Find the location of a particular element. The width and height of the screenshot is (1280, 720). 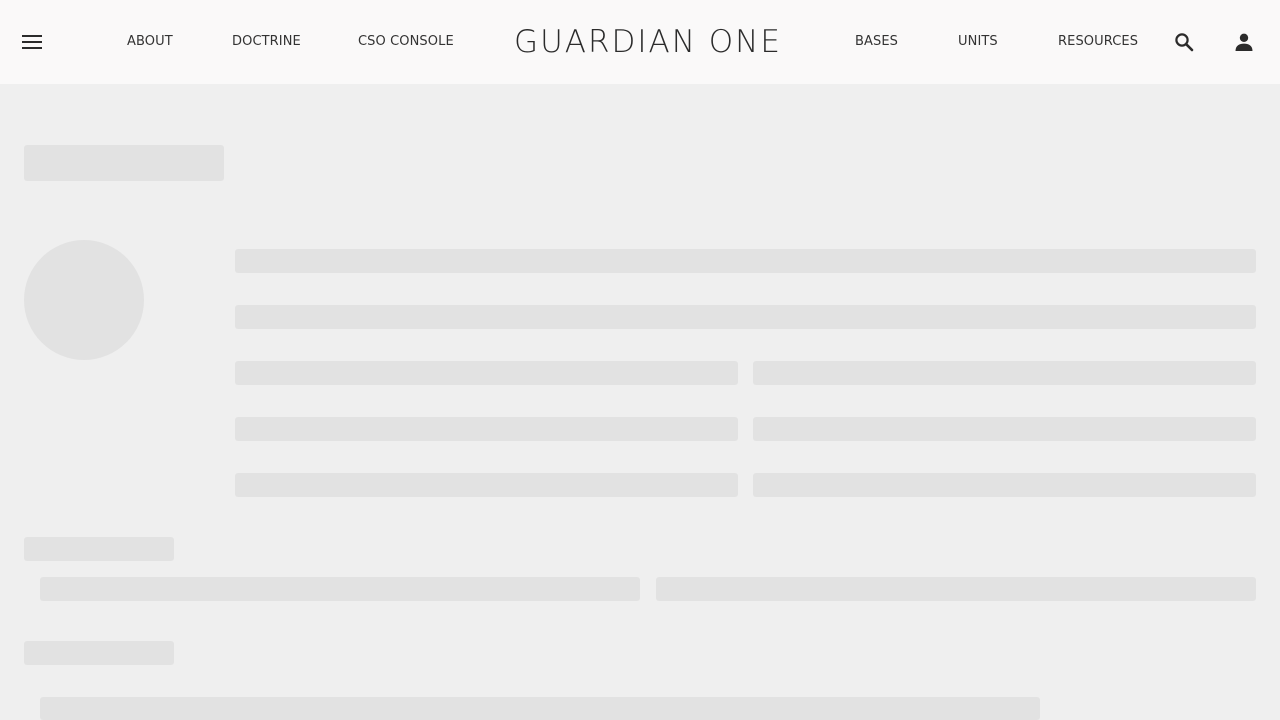

nav-link-cso-console: CSO CONSOLE is located at coordinates (406, 42).